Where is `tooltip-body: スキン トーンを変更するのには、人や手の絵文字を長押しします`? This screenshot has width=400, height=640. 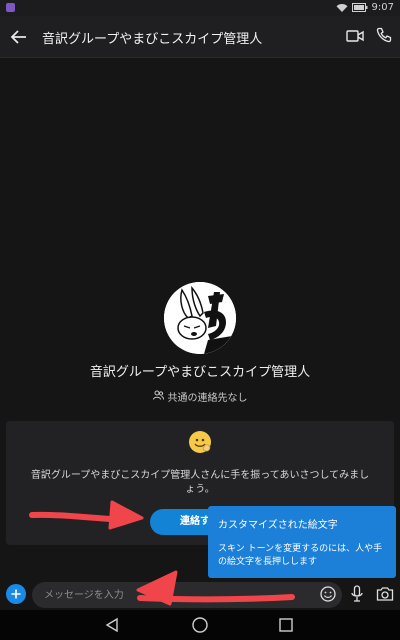 tooltip-body: スキン トーンを変更するのには、人や手の絵文字を長押しします is located at coordinates (300, 555).